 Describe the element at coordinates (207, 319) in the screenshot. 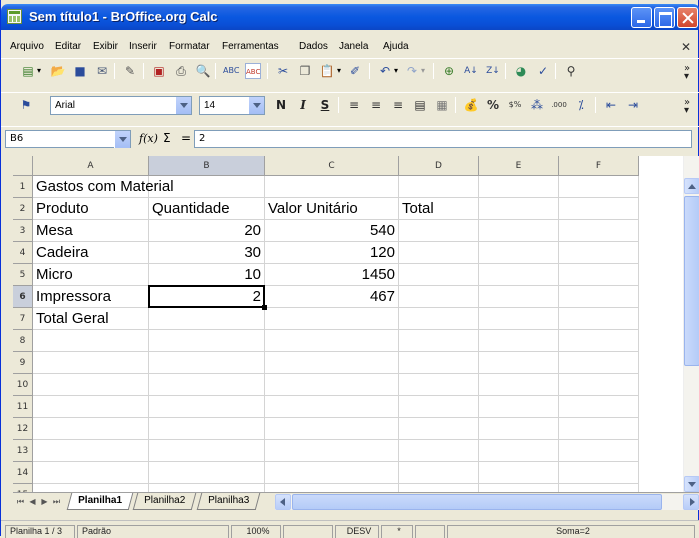

I see `cell-b7` at that location.